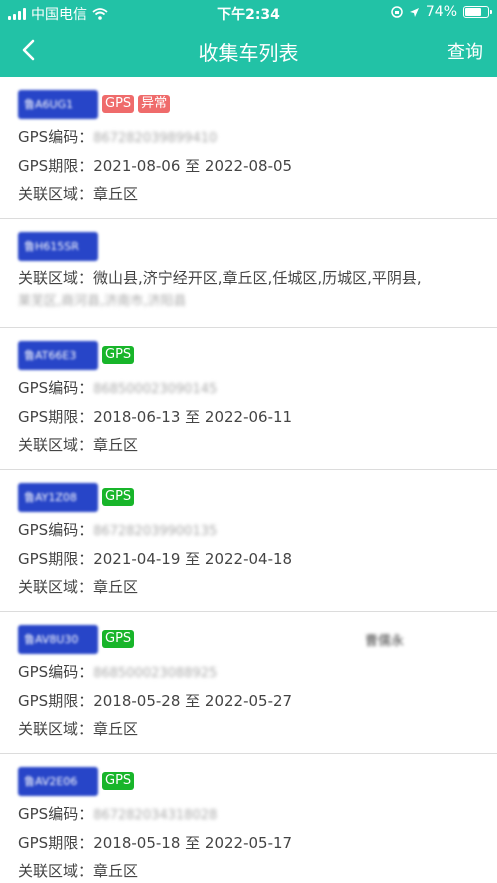  I want to click on gps-code-row: GPS编码：868500023088925, so click(257, 673).